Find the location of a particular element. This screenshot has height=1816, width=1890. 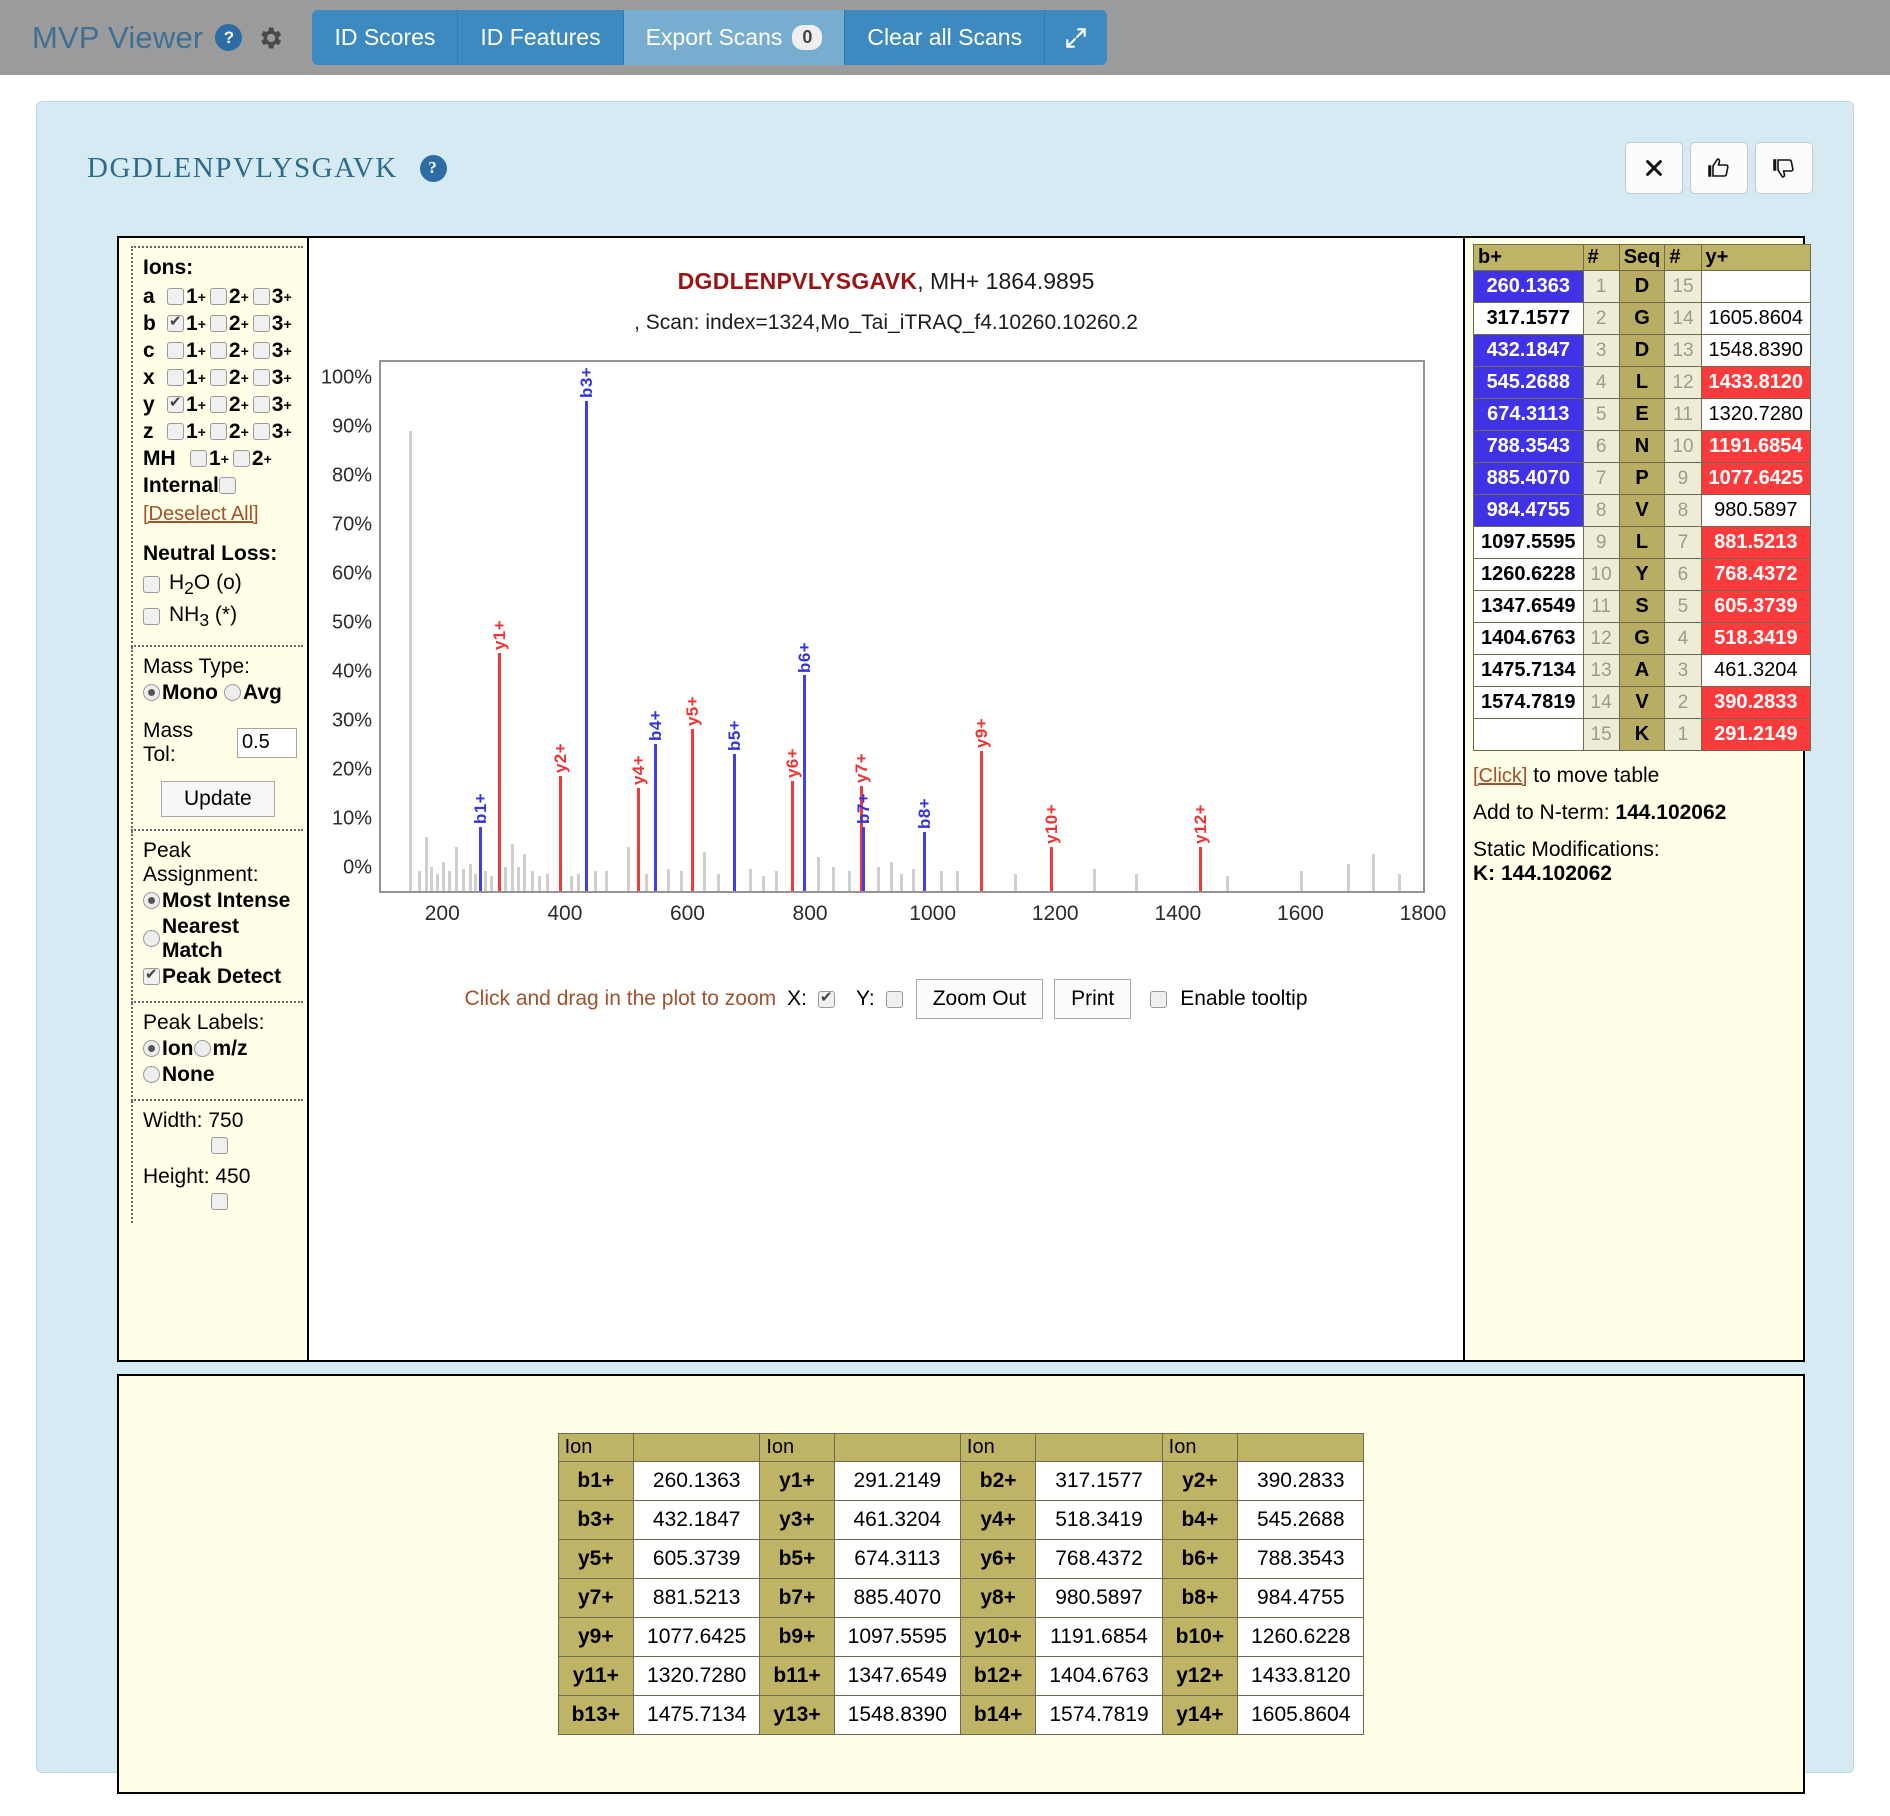

peak-b3plus is located at coordinates (586, 646).